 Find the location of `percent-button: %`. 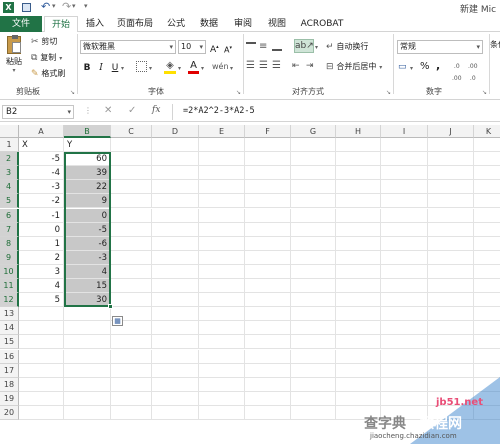

percent-button: % is located at coordinates (425, 67).